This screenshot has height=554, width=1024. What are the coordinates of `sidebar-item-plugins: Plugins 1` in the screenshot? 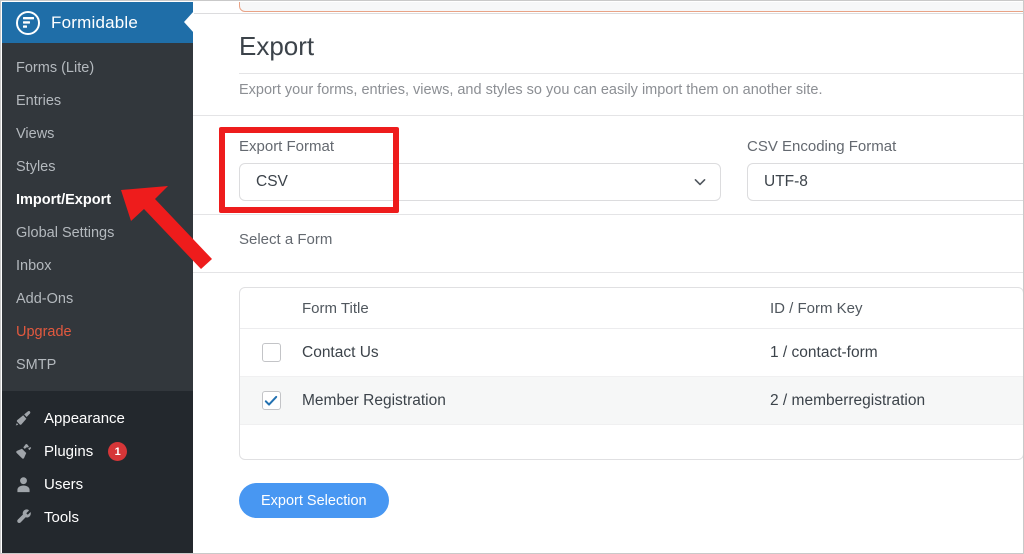 It's located at (97, 451).